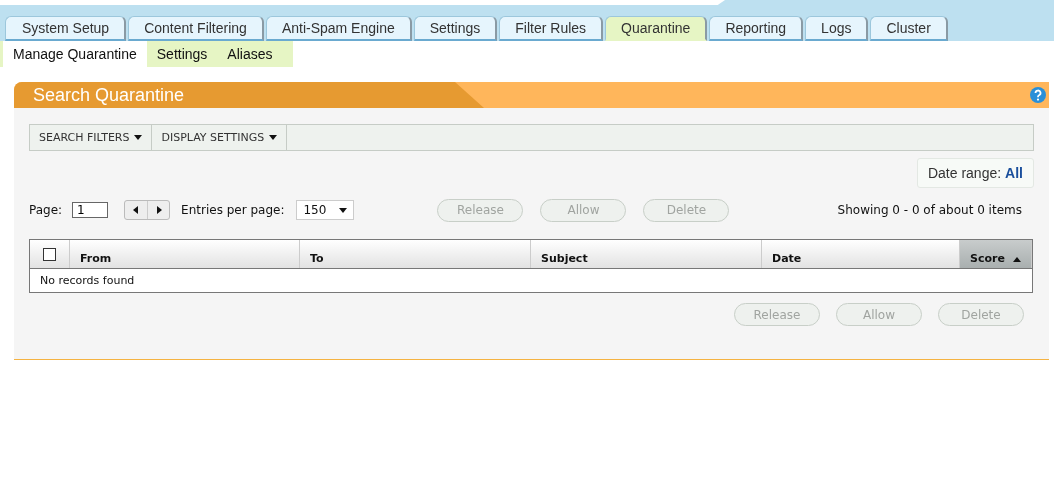  What do you see at coordinates (136, 210) in the screenshot?
I see `left-arrow-icon` at bounding box center [136, 210].